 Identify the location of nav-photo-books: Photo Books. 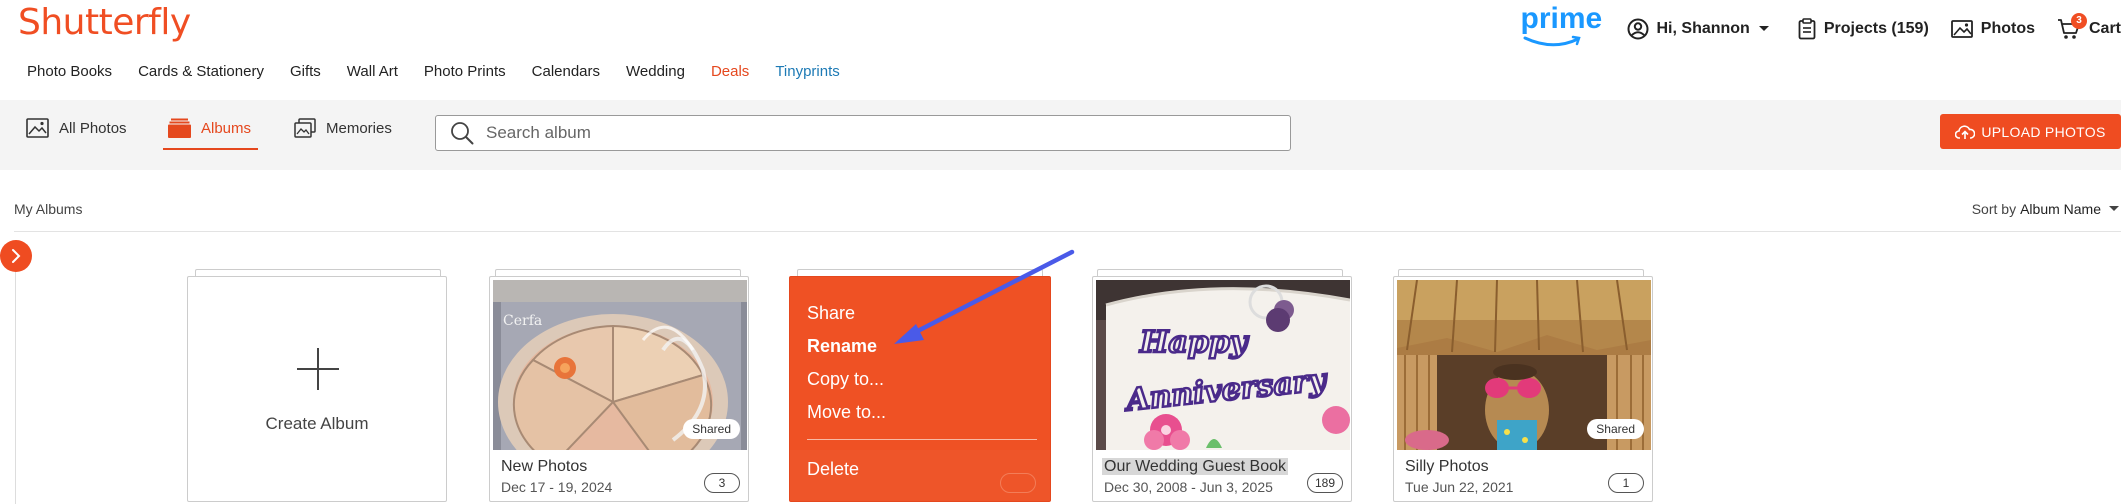
(69, 71).